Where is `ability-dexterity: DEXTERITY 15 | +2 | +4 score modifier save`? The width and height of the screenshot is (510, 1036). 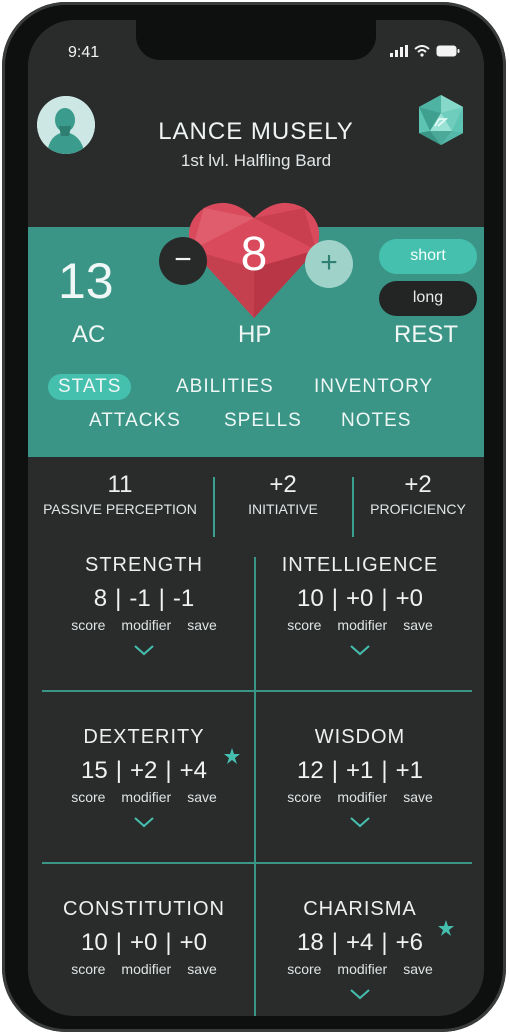 ability-dexterity: DEXTERITY 15 | +2 | +4 score modifier save is located at coordinates (144, 777).